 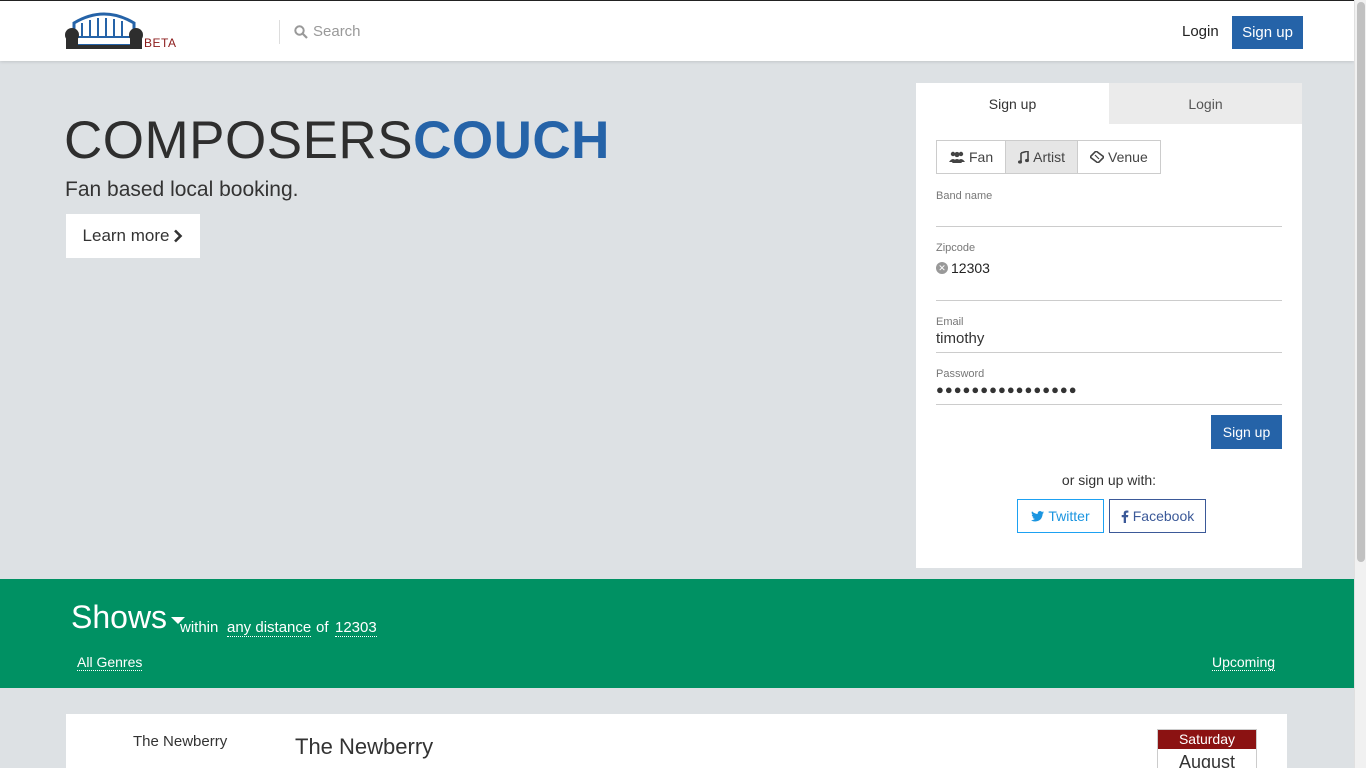 What do you see at coordinates (1244, 662) in the screenshot?
I see `upcoming-filter: Upcoming` at bounding box center [1244, 662].